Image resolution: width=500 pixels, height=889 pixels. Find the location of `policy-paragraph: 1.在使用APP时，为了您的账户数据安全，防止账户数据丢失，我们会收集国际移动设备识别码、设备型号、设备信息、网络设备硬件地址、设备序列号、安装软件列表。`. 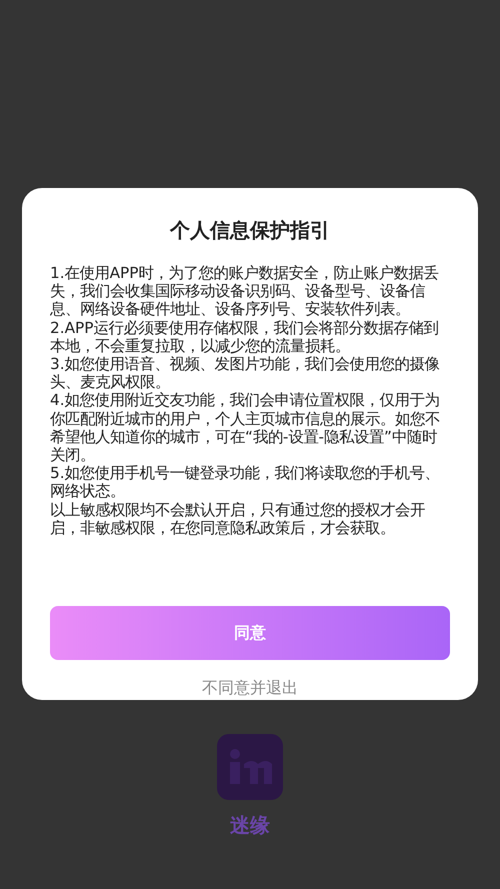

policy-paragraph: 1.在使用APP时，为了您的账户数据安全，防止账户数据丢失，我们会收集国际移动设备识别码、设备型号、设备信息、网络设备硬件地址、设备序列号、安装软件列表。 is located at coordinates (245, 291).